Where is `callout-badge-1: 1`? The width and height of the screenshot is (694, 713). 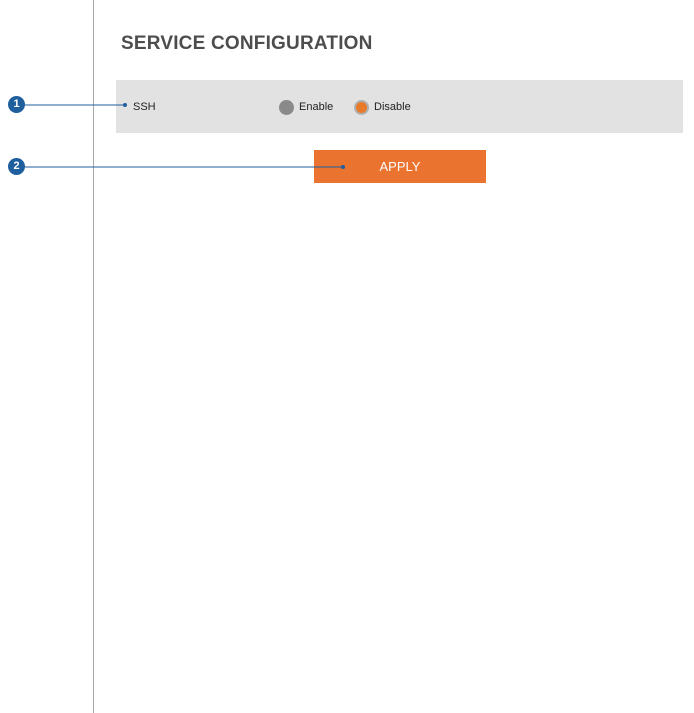 callout-badge-1: 1 is located at coordinates (16, 104).